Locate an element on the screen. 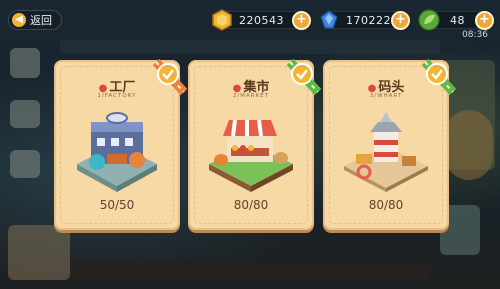 Image resolution: width=500 pixels, height=289 pixels. market-progress: 80/80 is located at coordinates (251, 205).